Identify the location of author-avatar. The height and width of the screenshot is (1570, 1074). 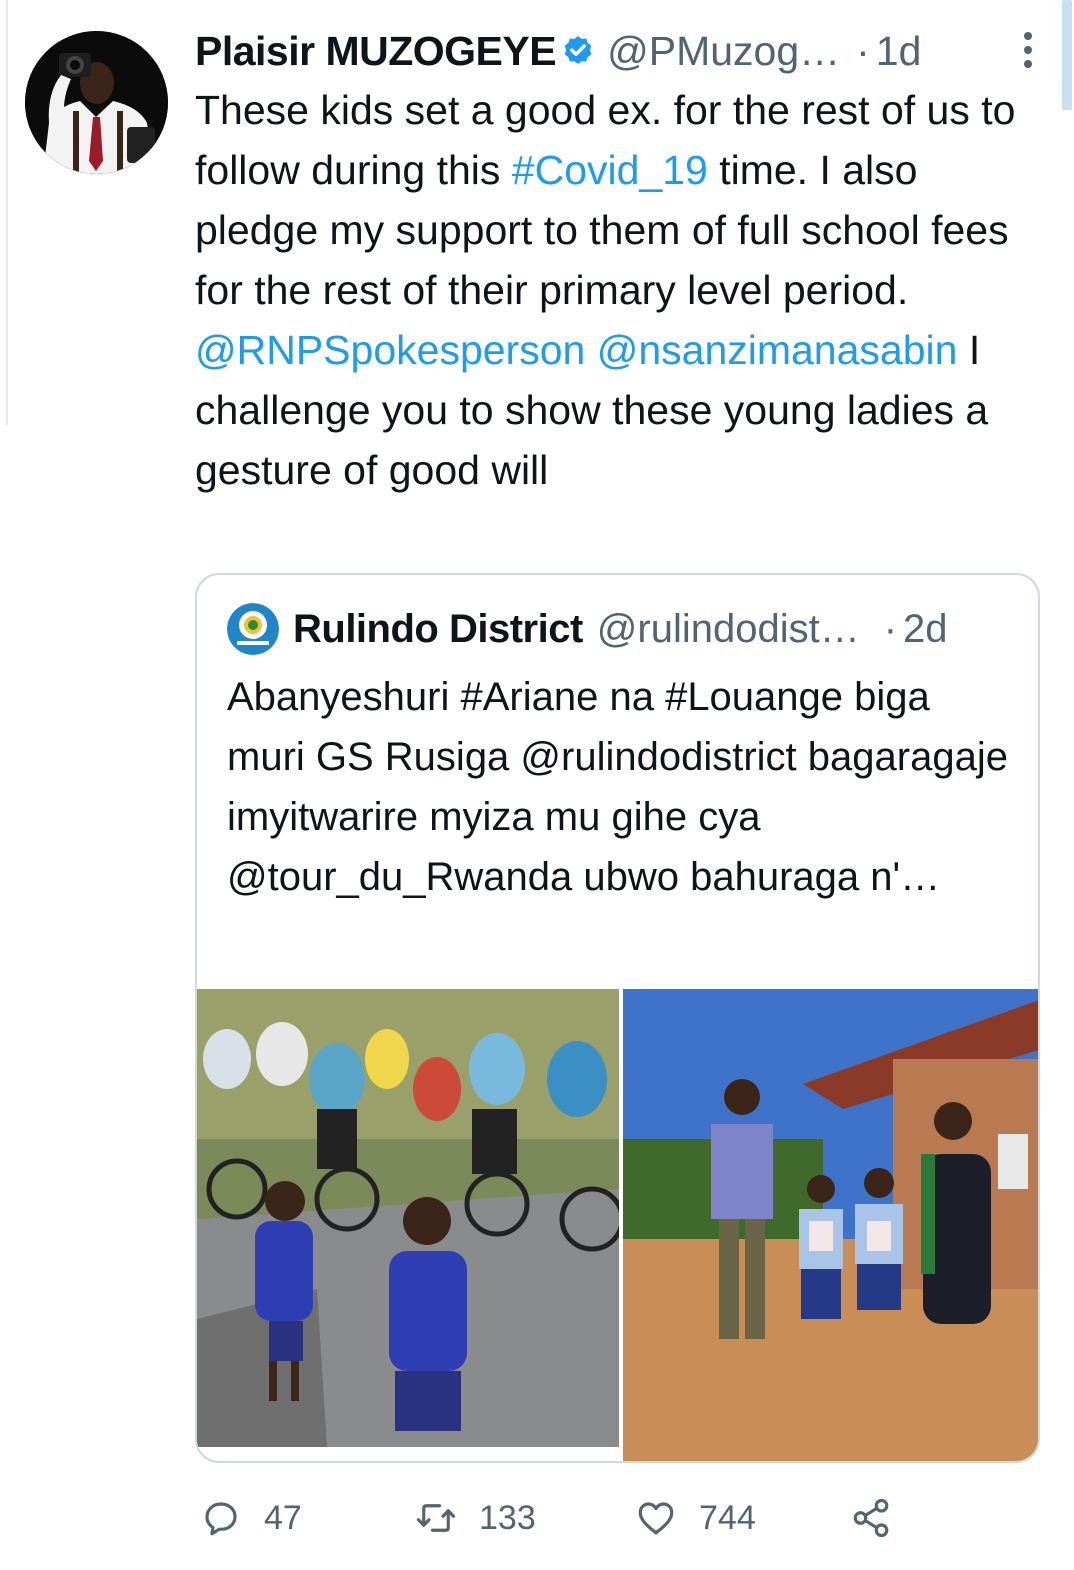
(96, 102).